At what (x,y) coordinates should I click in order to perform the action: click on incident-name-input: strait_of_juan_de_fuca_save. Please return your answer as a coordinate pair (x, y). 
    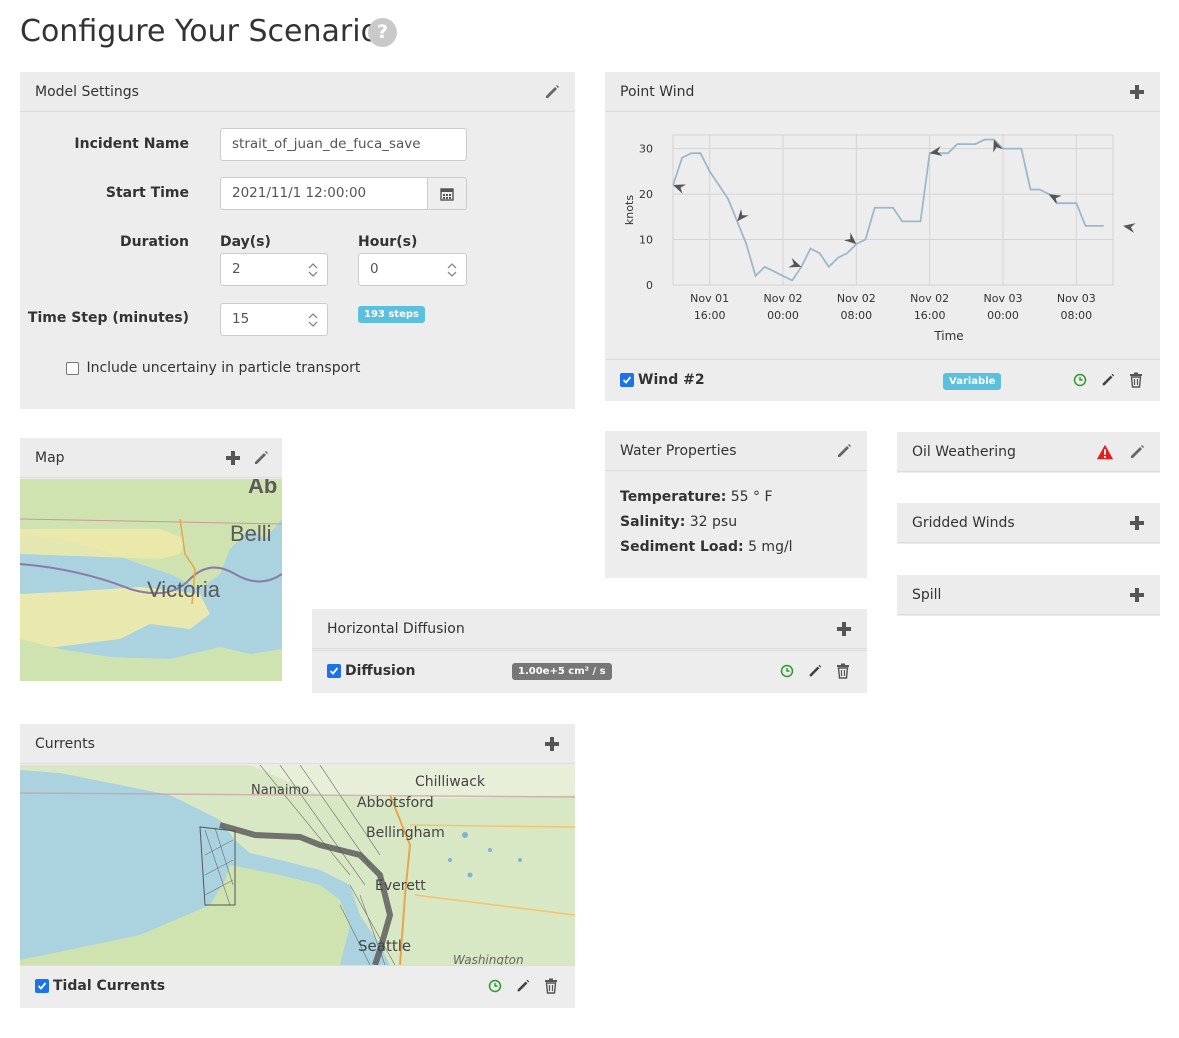
    Looking at the image, I should click on (343, 144).